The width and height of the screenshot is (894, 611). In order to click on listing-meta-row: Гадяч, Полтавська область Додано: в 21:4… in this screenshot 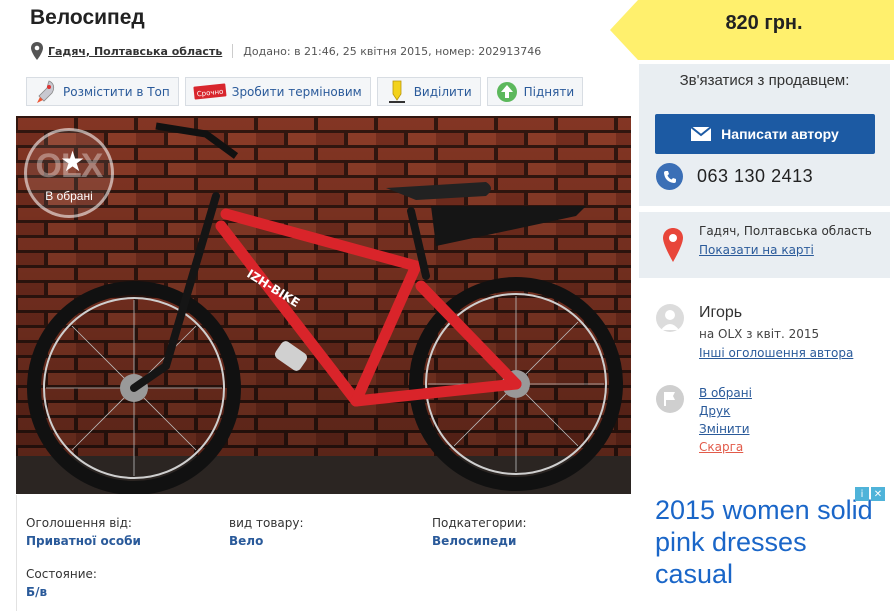, I will do `click(285, 51)`.